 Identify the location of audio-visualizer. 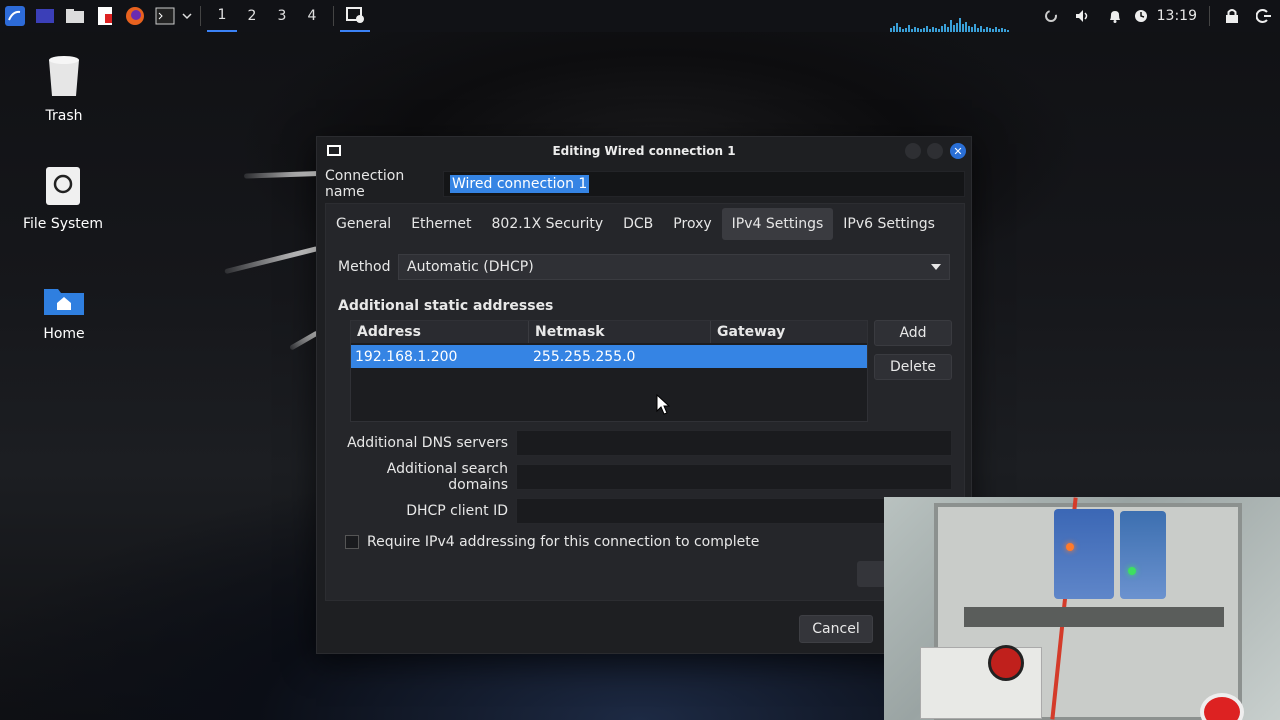
(965, 23).